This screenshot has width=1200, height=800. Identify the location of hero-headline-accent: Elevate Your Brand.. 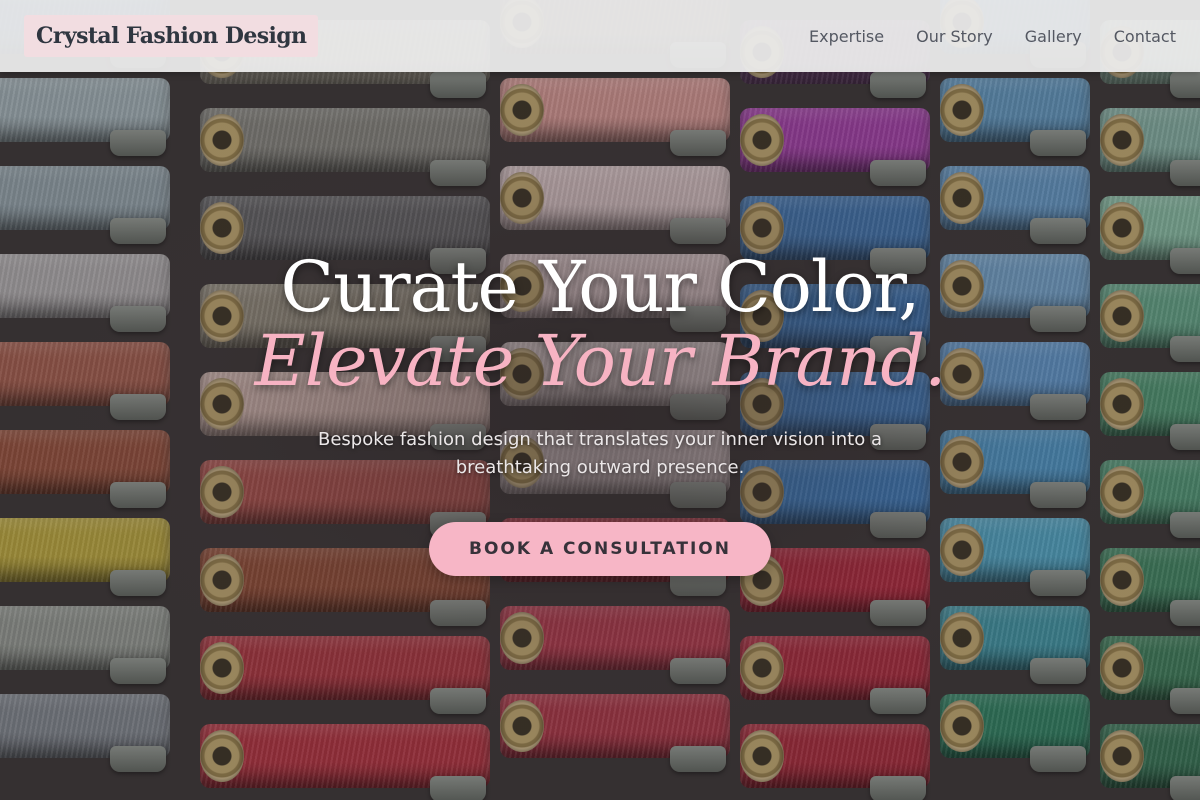
(600, 361).